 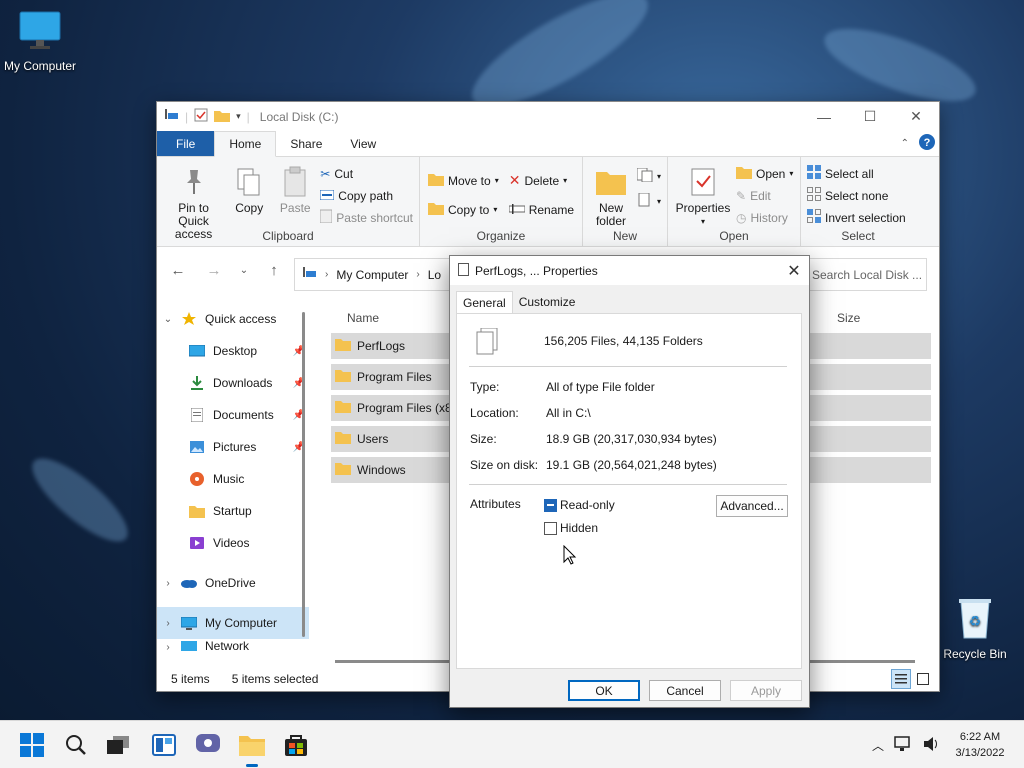 What do you see at coordinates (903, 745) in the screenshot?
I see `network-status-icon` at bounding box center [903, 745].